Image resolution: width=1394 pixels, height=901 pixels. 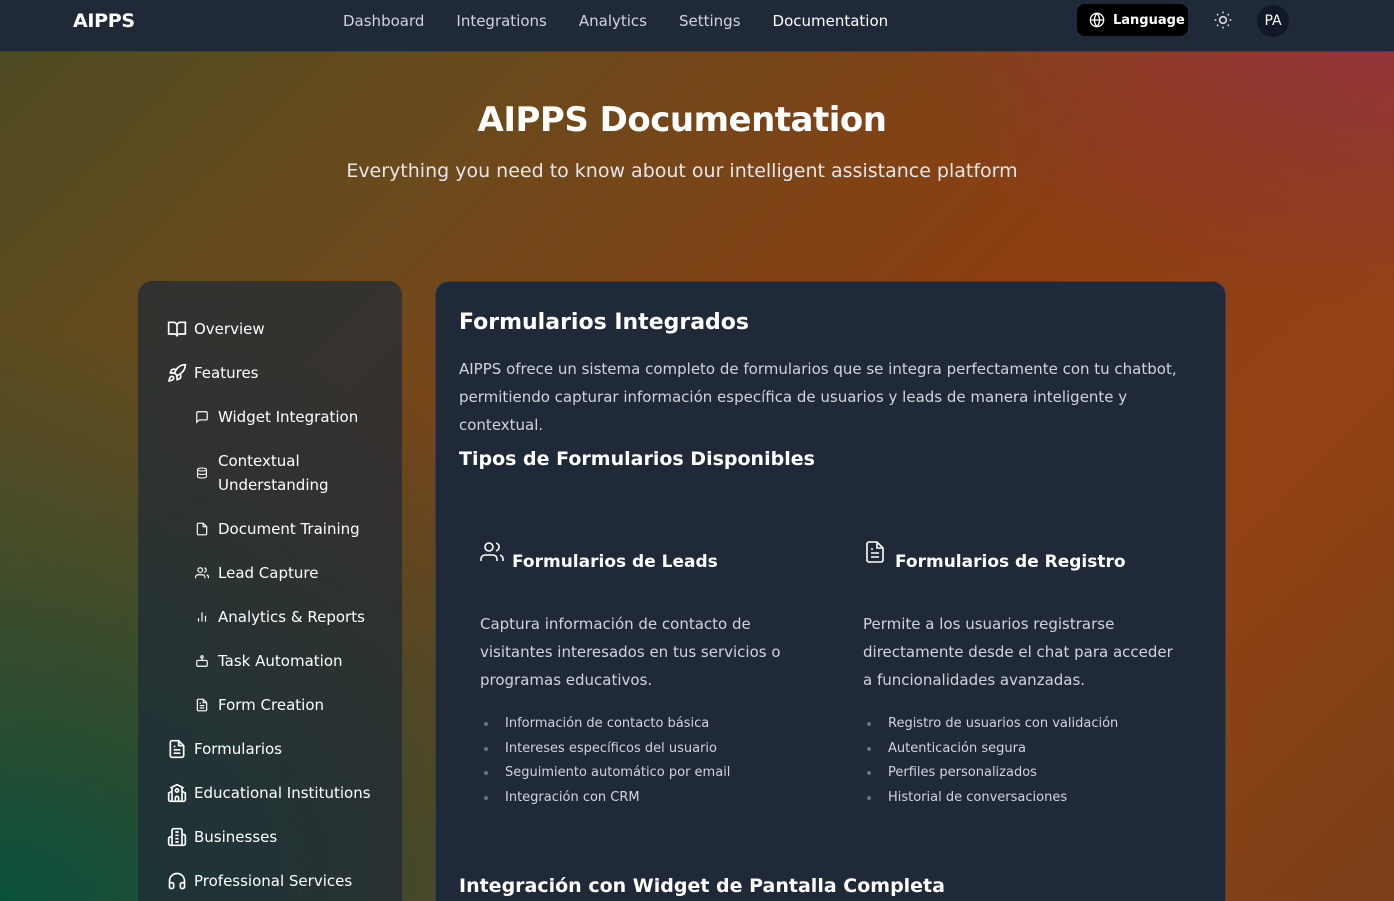 What do you see at coordinates (177, 373) in the screenshot?
I see `rocket-icon` at bounding box center [177, 373].